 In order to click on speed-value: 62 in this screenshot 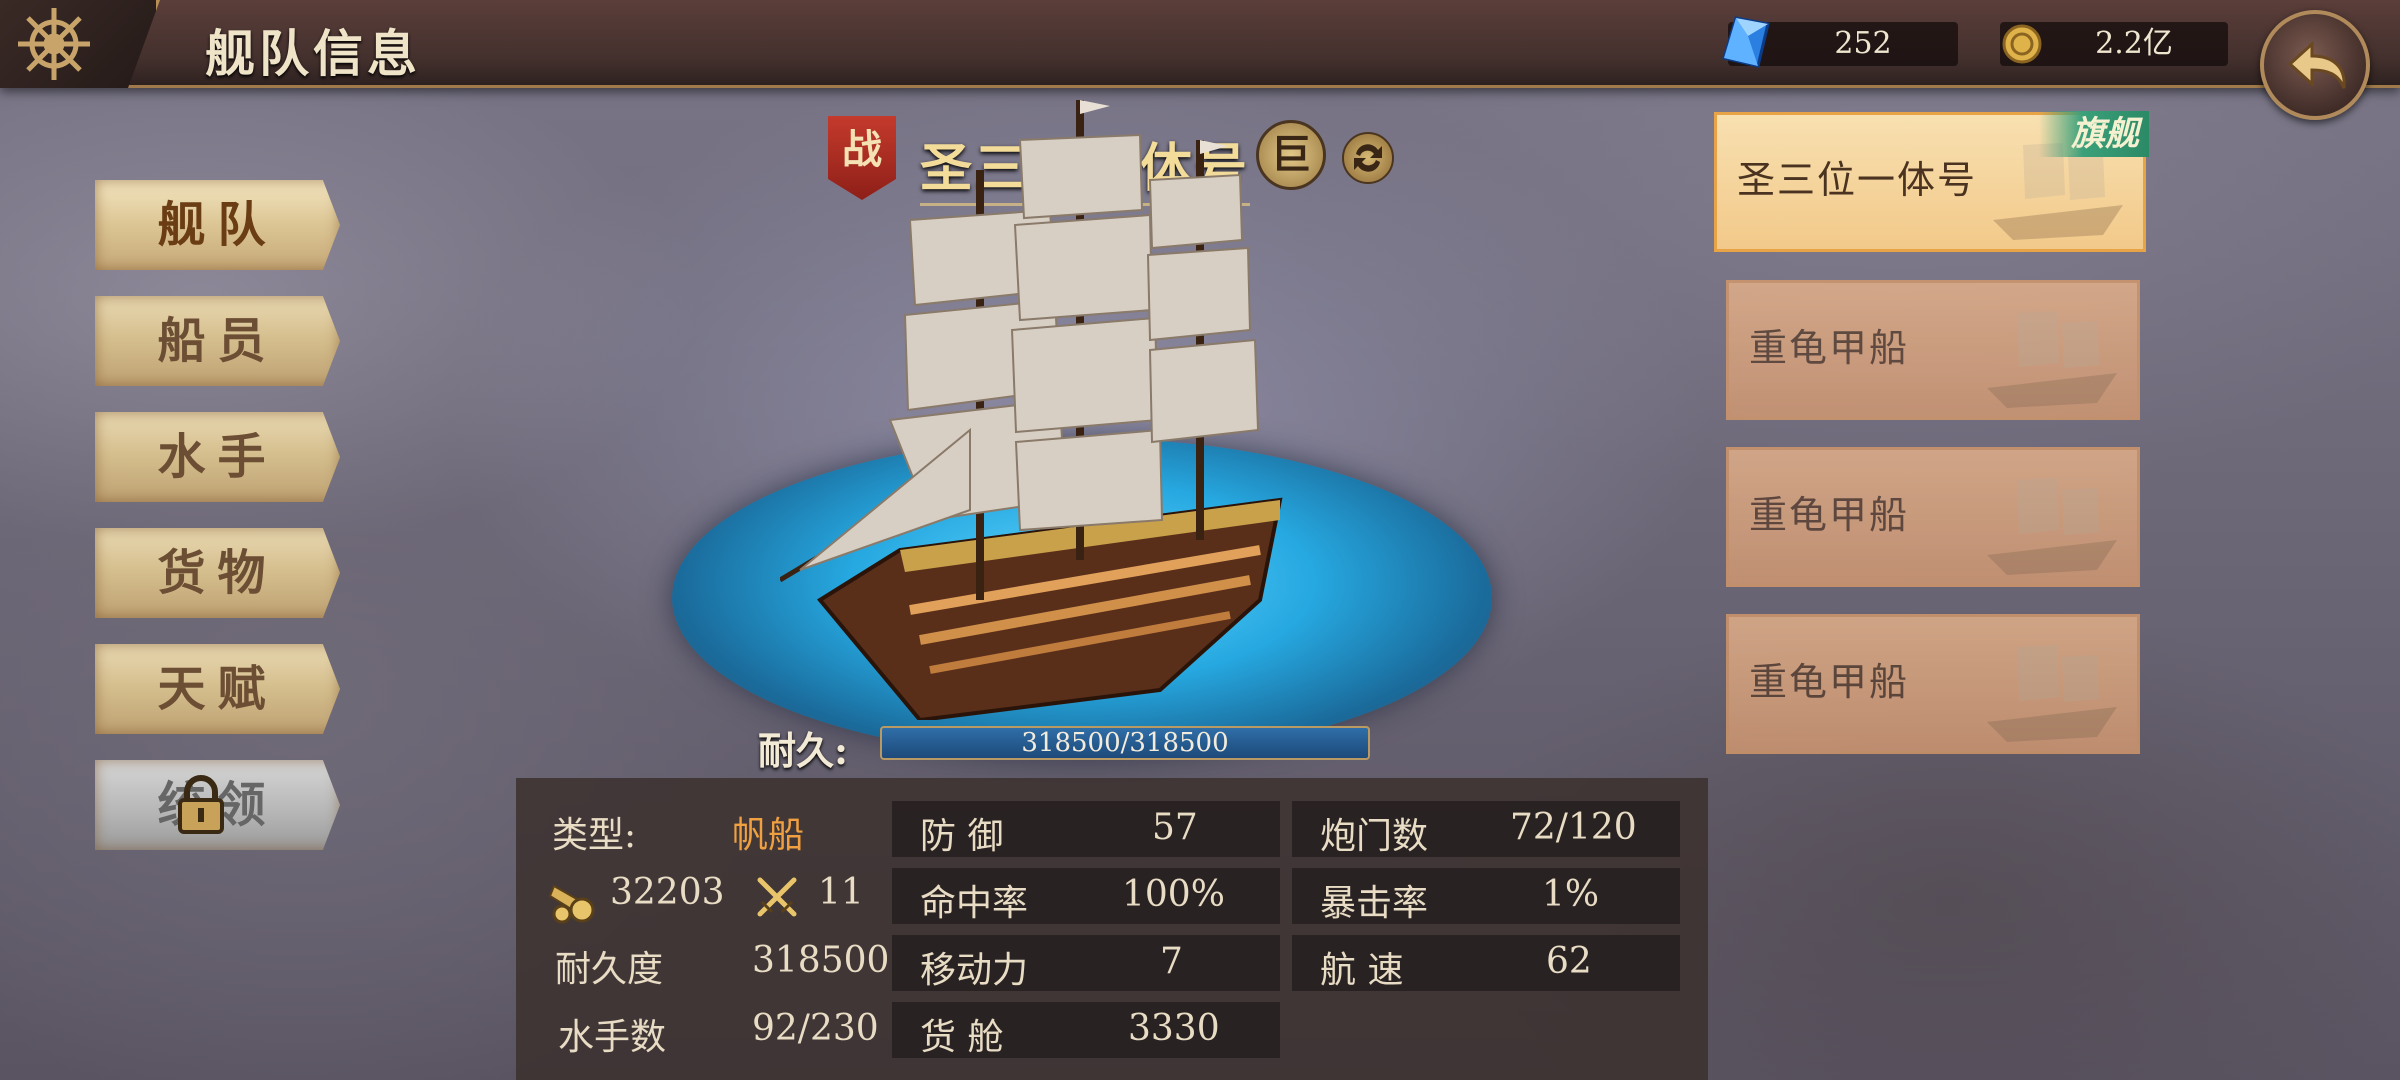, I will do `click(1569, 961)`.